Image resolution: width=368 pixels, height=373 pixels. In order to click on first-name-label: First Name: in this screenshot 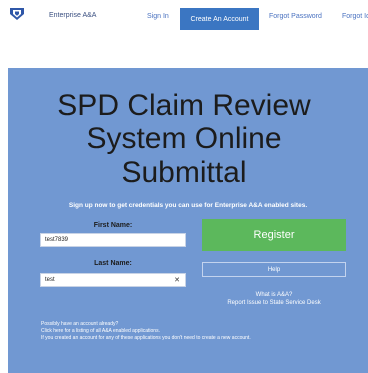, I will do `click(113, 225)`.